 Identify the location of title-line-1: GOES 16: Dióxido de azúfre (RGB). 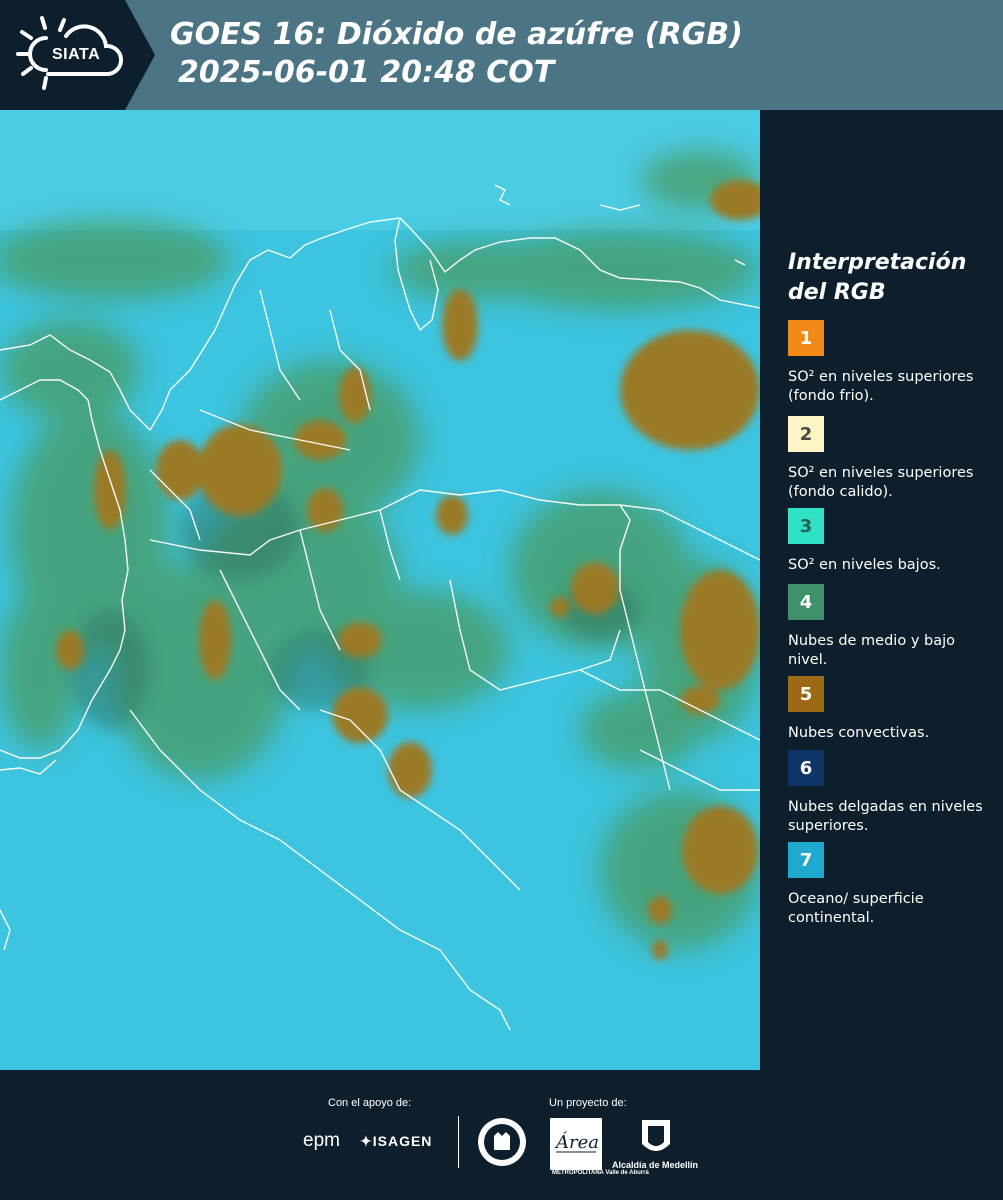
(456, 34).